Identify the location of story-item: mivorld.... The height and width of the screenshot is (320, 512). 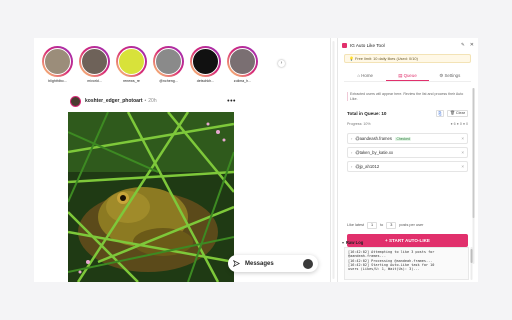
(94, 66).